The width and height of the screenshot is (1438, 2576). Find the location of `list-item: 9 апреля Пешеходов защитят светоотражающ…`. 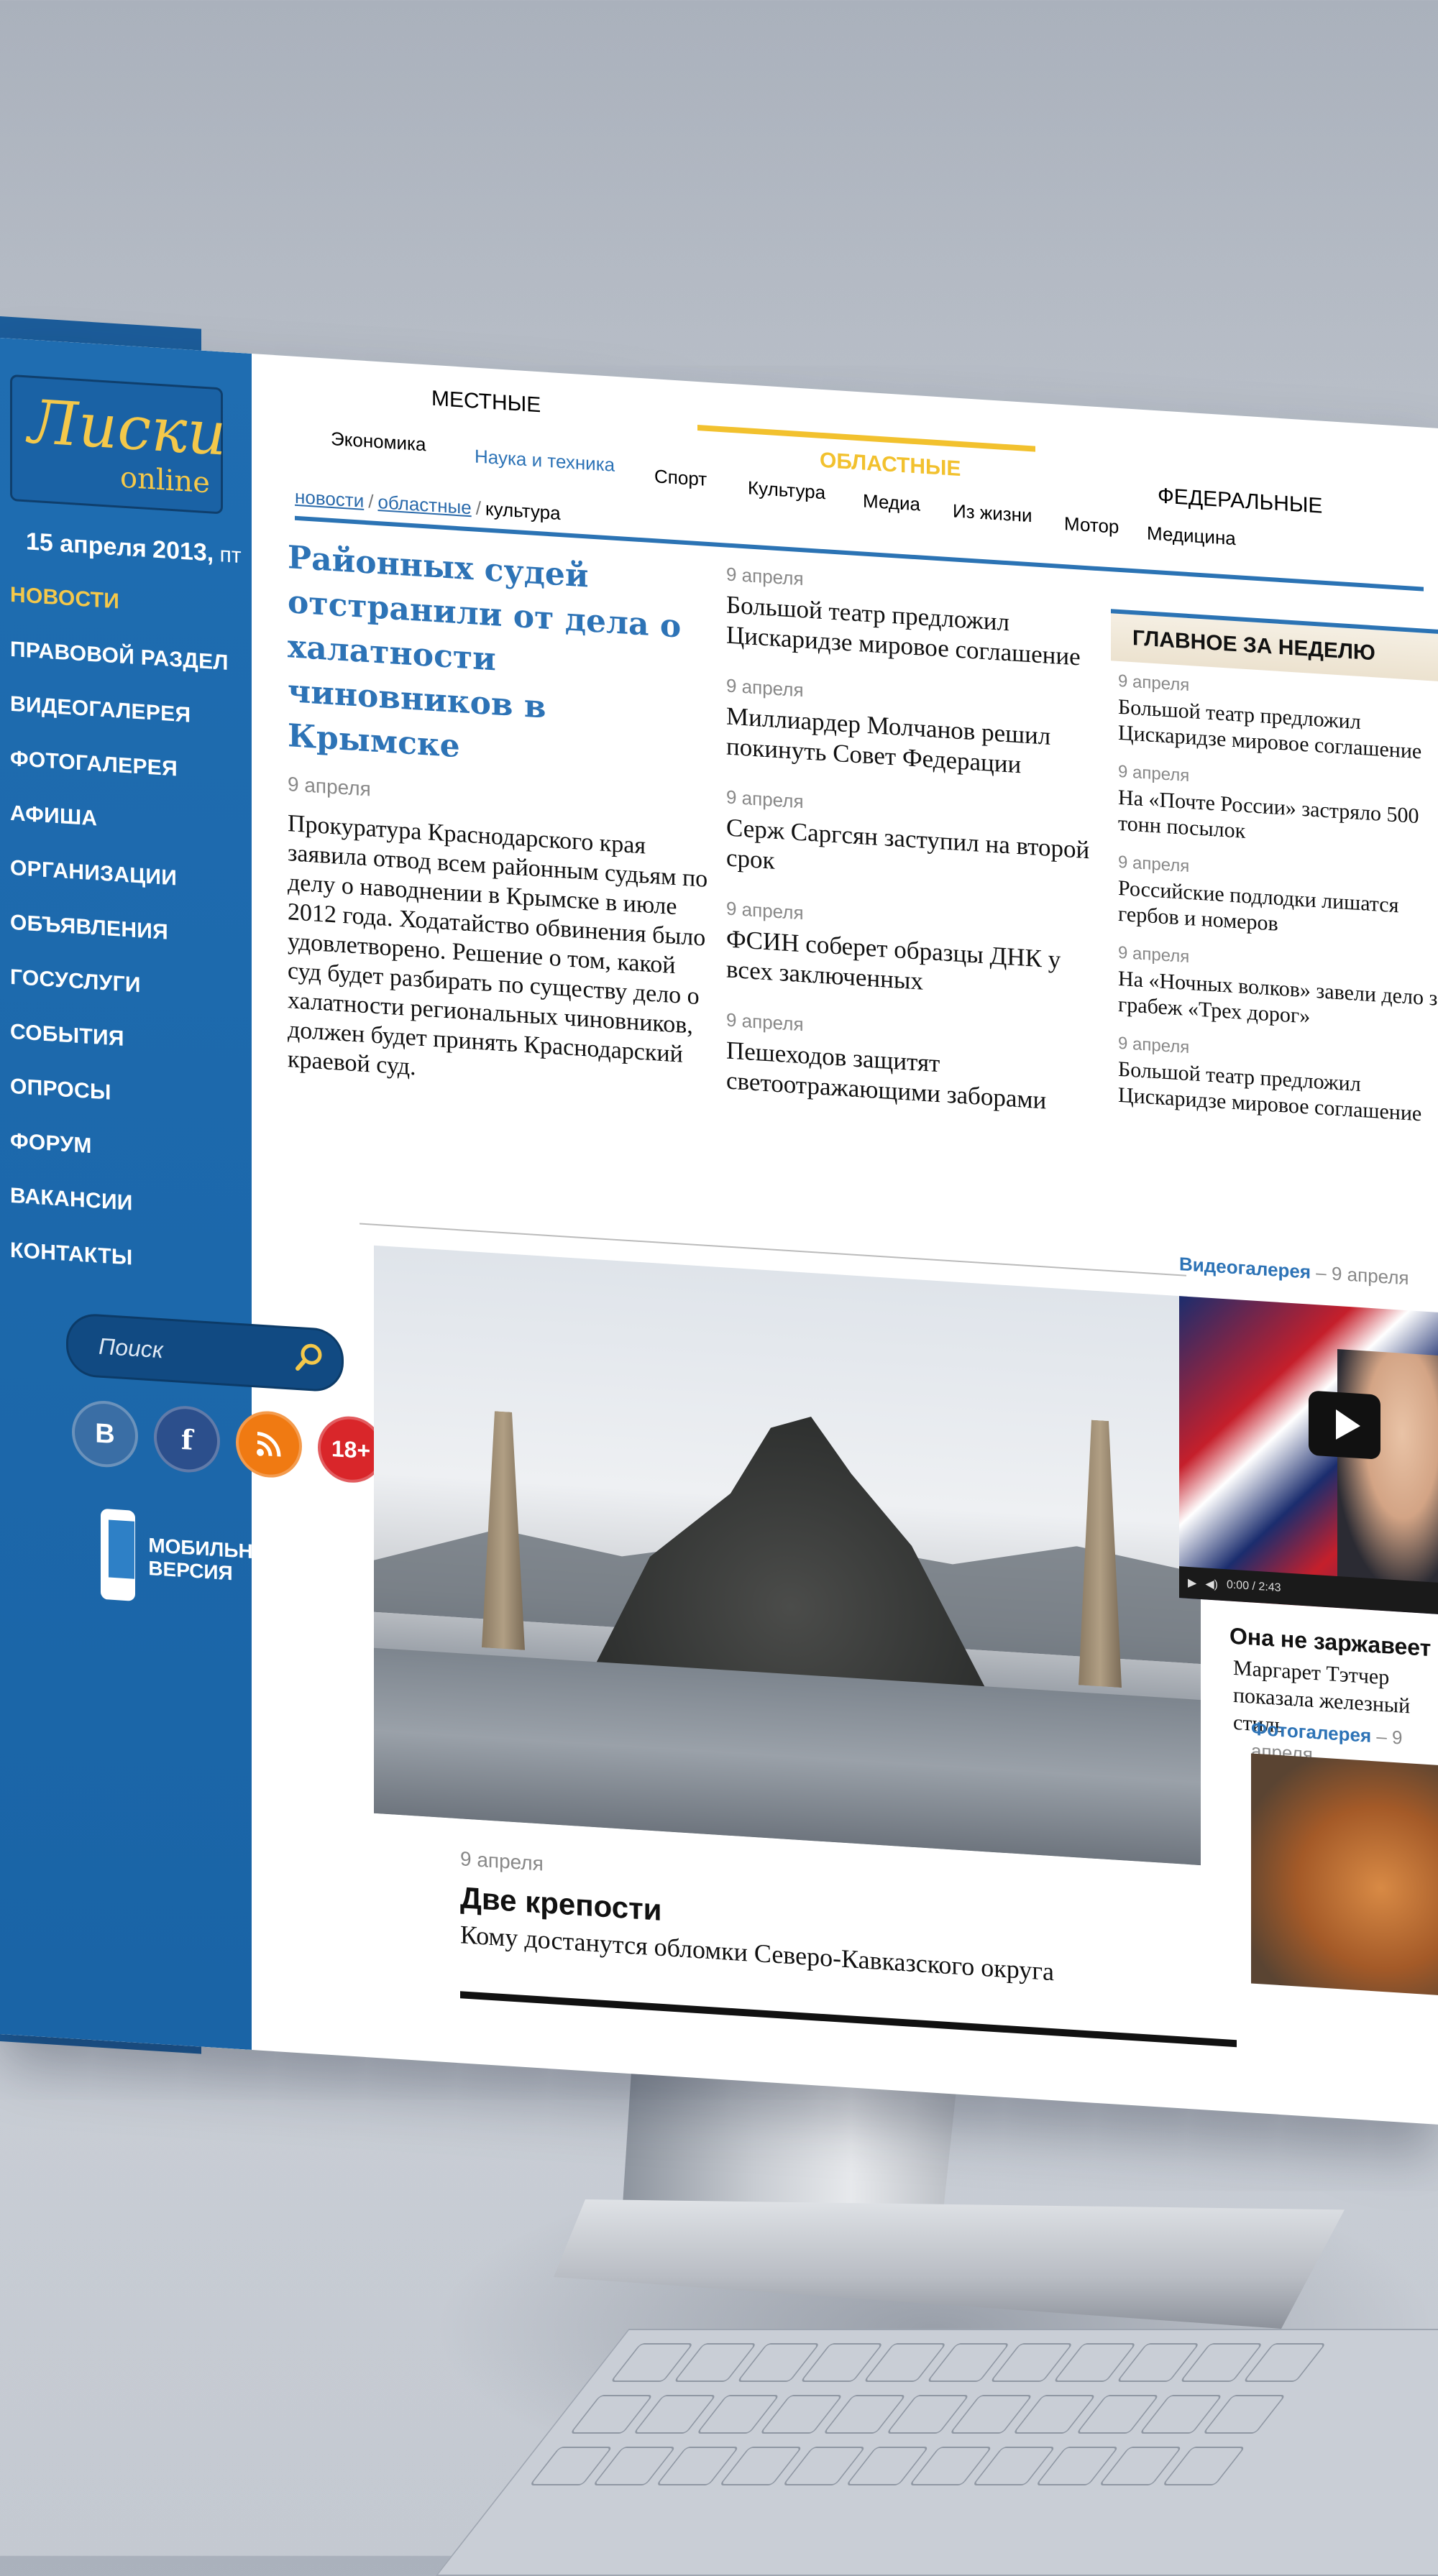

list-item: 9 апреля Пешеходов защитят светоотражающ… is located at coordinates (916, 1064).